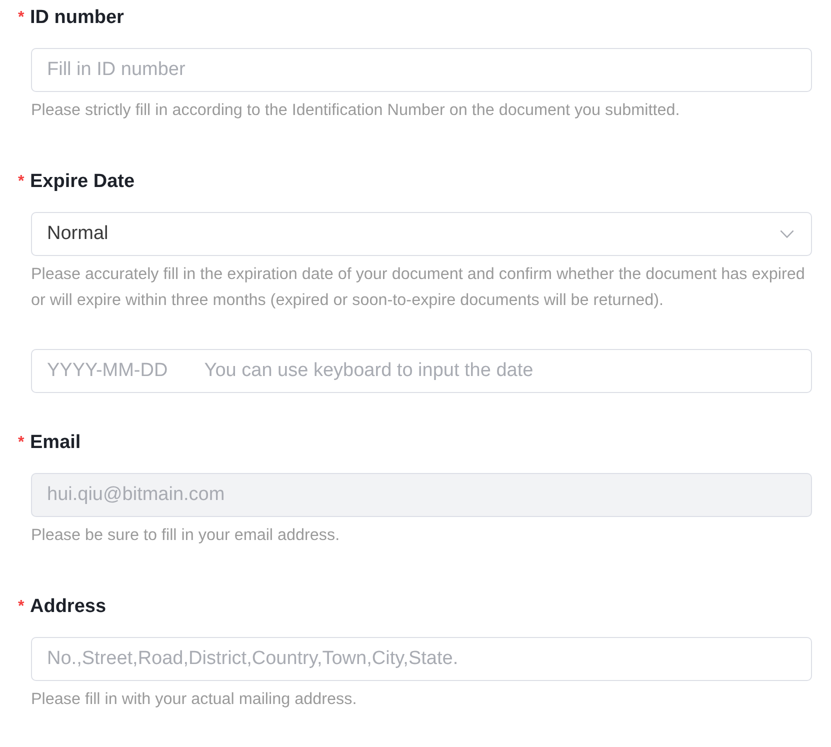 Image resolution: width=831 pixels, height=747 pixels. Describe the element at coordinates (418, 287) in the screenshot. I see `help-text: Please accurately fill in the expiration date of your document and confirm whether the document has expired or will expire within three months (expired or soon-to-expire documents will be returned).` at that location.